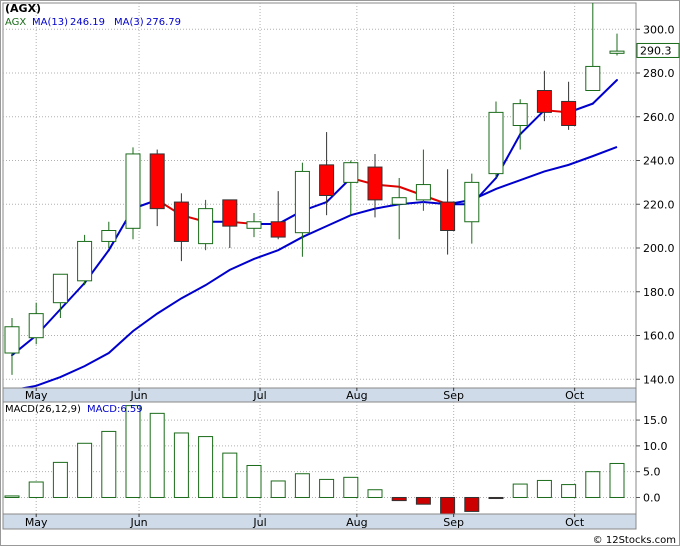  Describe the element at coordinates (655, 420) in the screenshot. I see `macd-tick-label: 15.0` at that location.